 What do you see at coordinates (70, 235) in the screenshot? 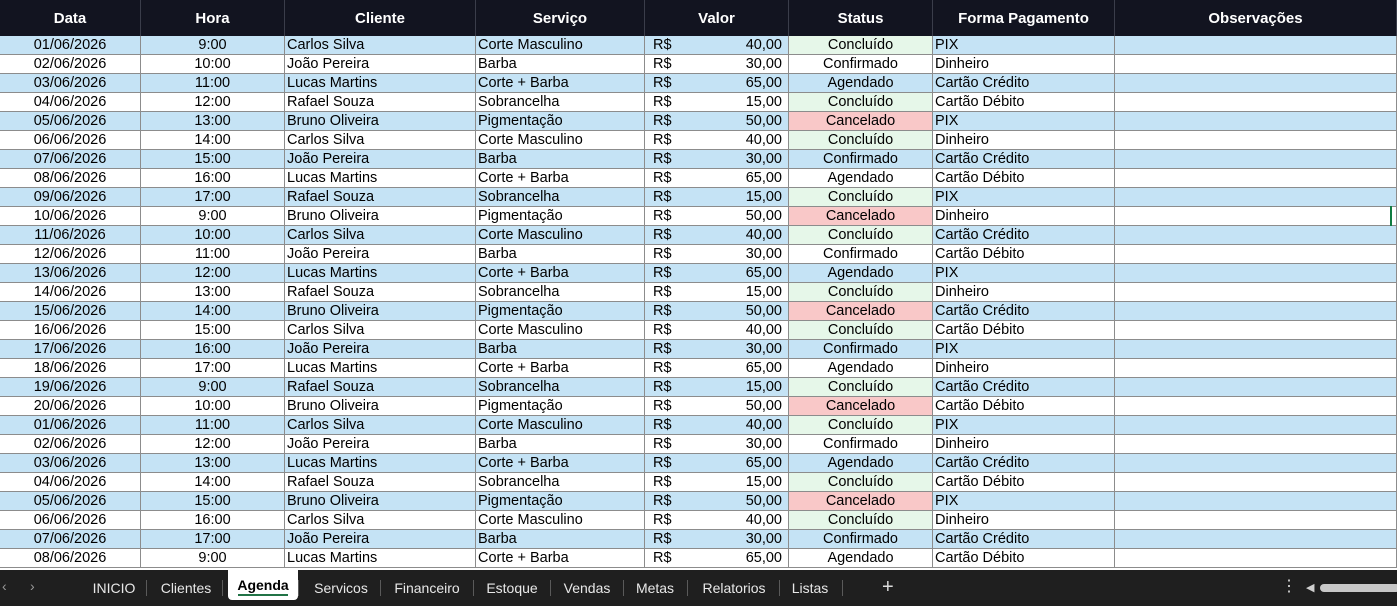
I see `cell-data: 11/06/2026` at bounding box center [70, 235].